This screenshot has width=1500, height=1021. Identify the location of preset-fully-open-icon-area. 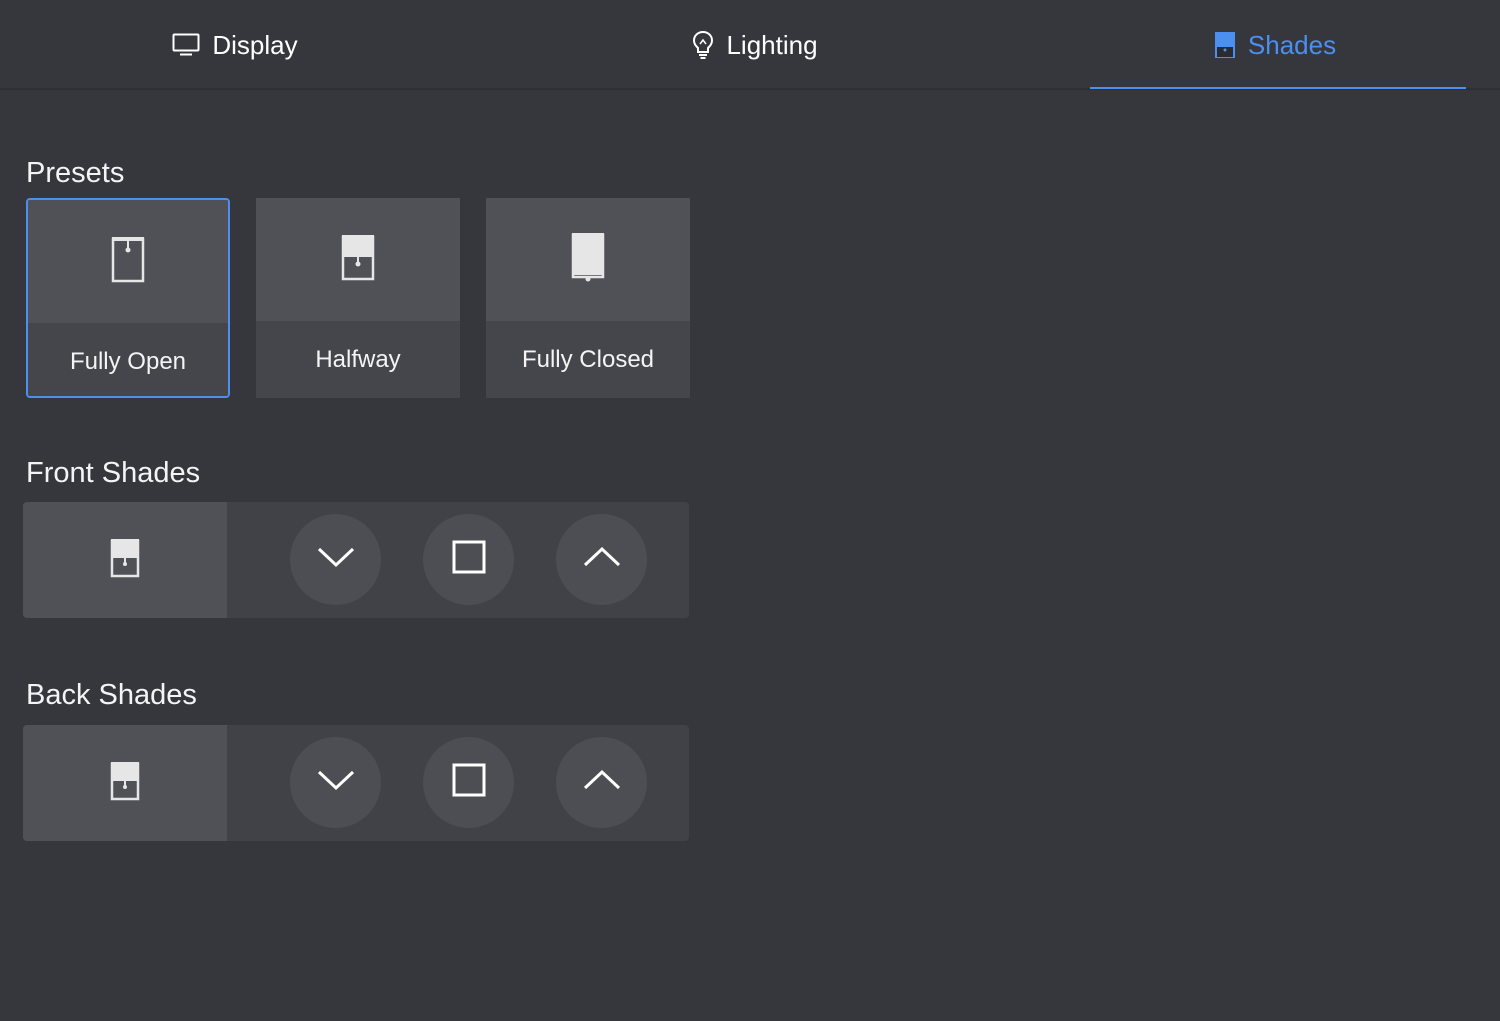
(128, 261).